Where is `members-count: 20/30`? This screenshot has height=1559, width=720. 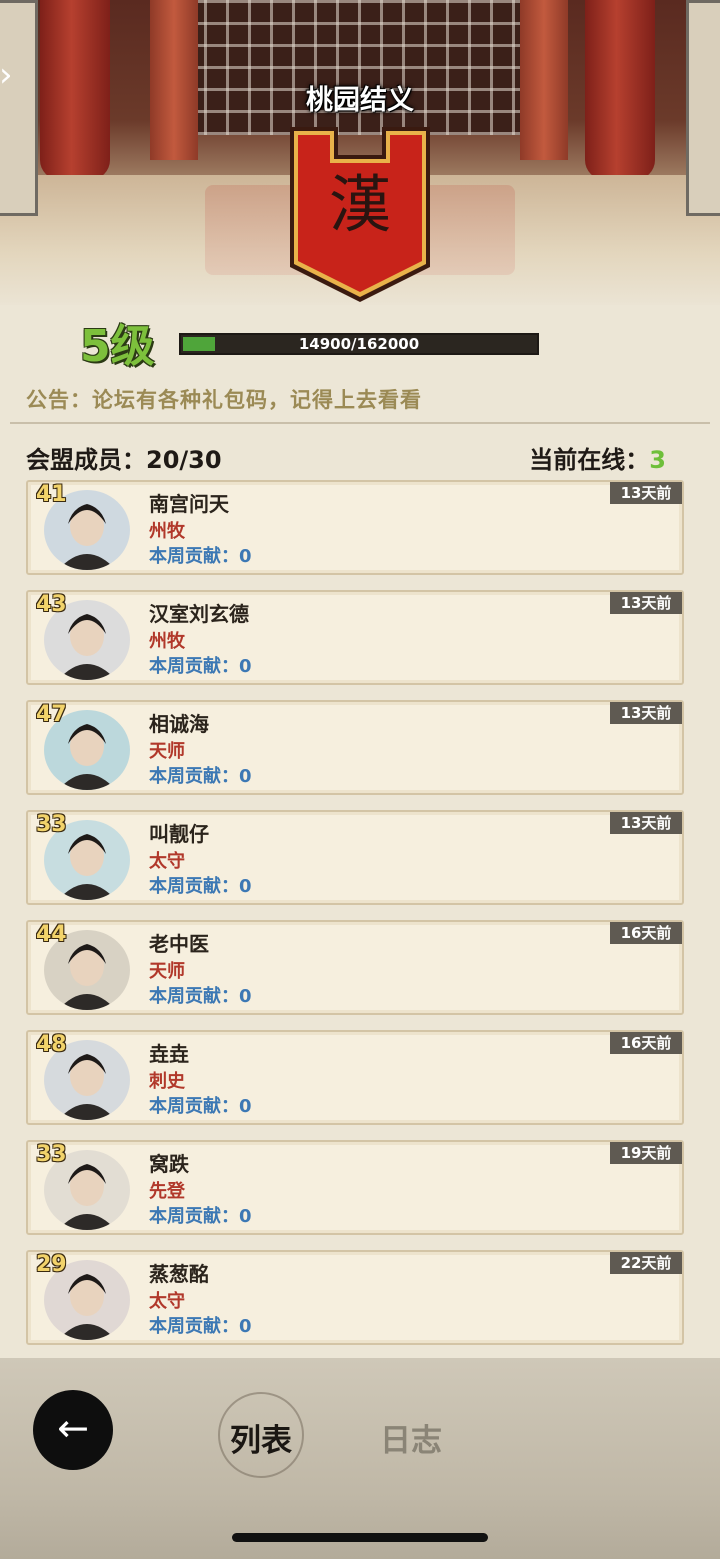
members-count: 20/30 is located at coordinates (184, 460).